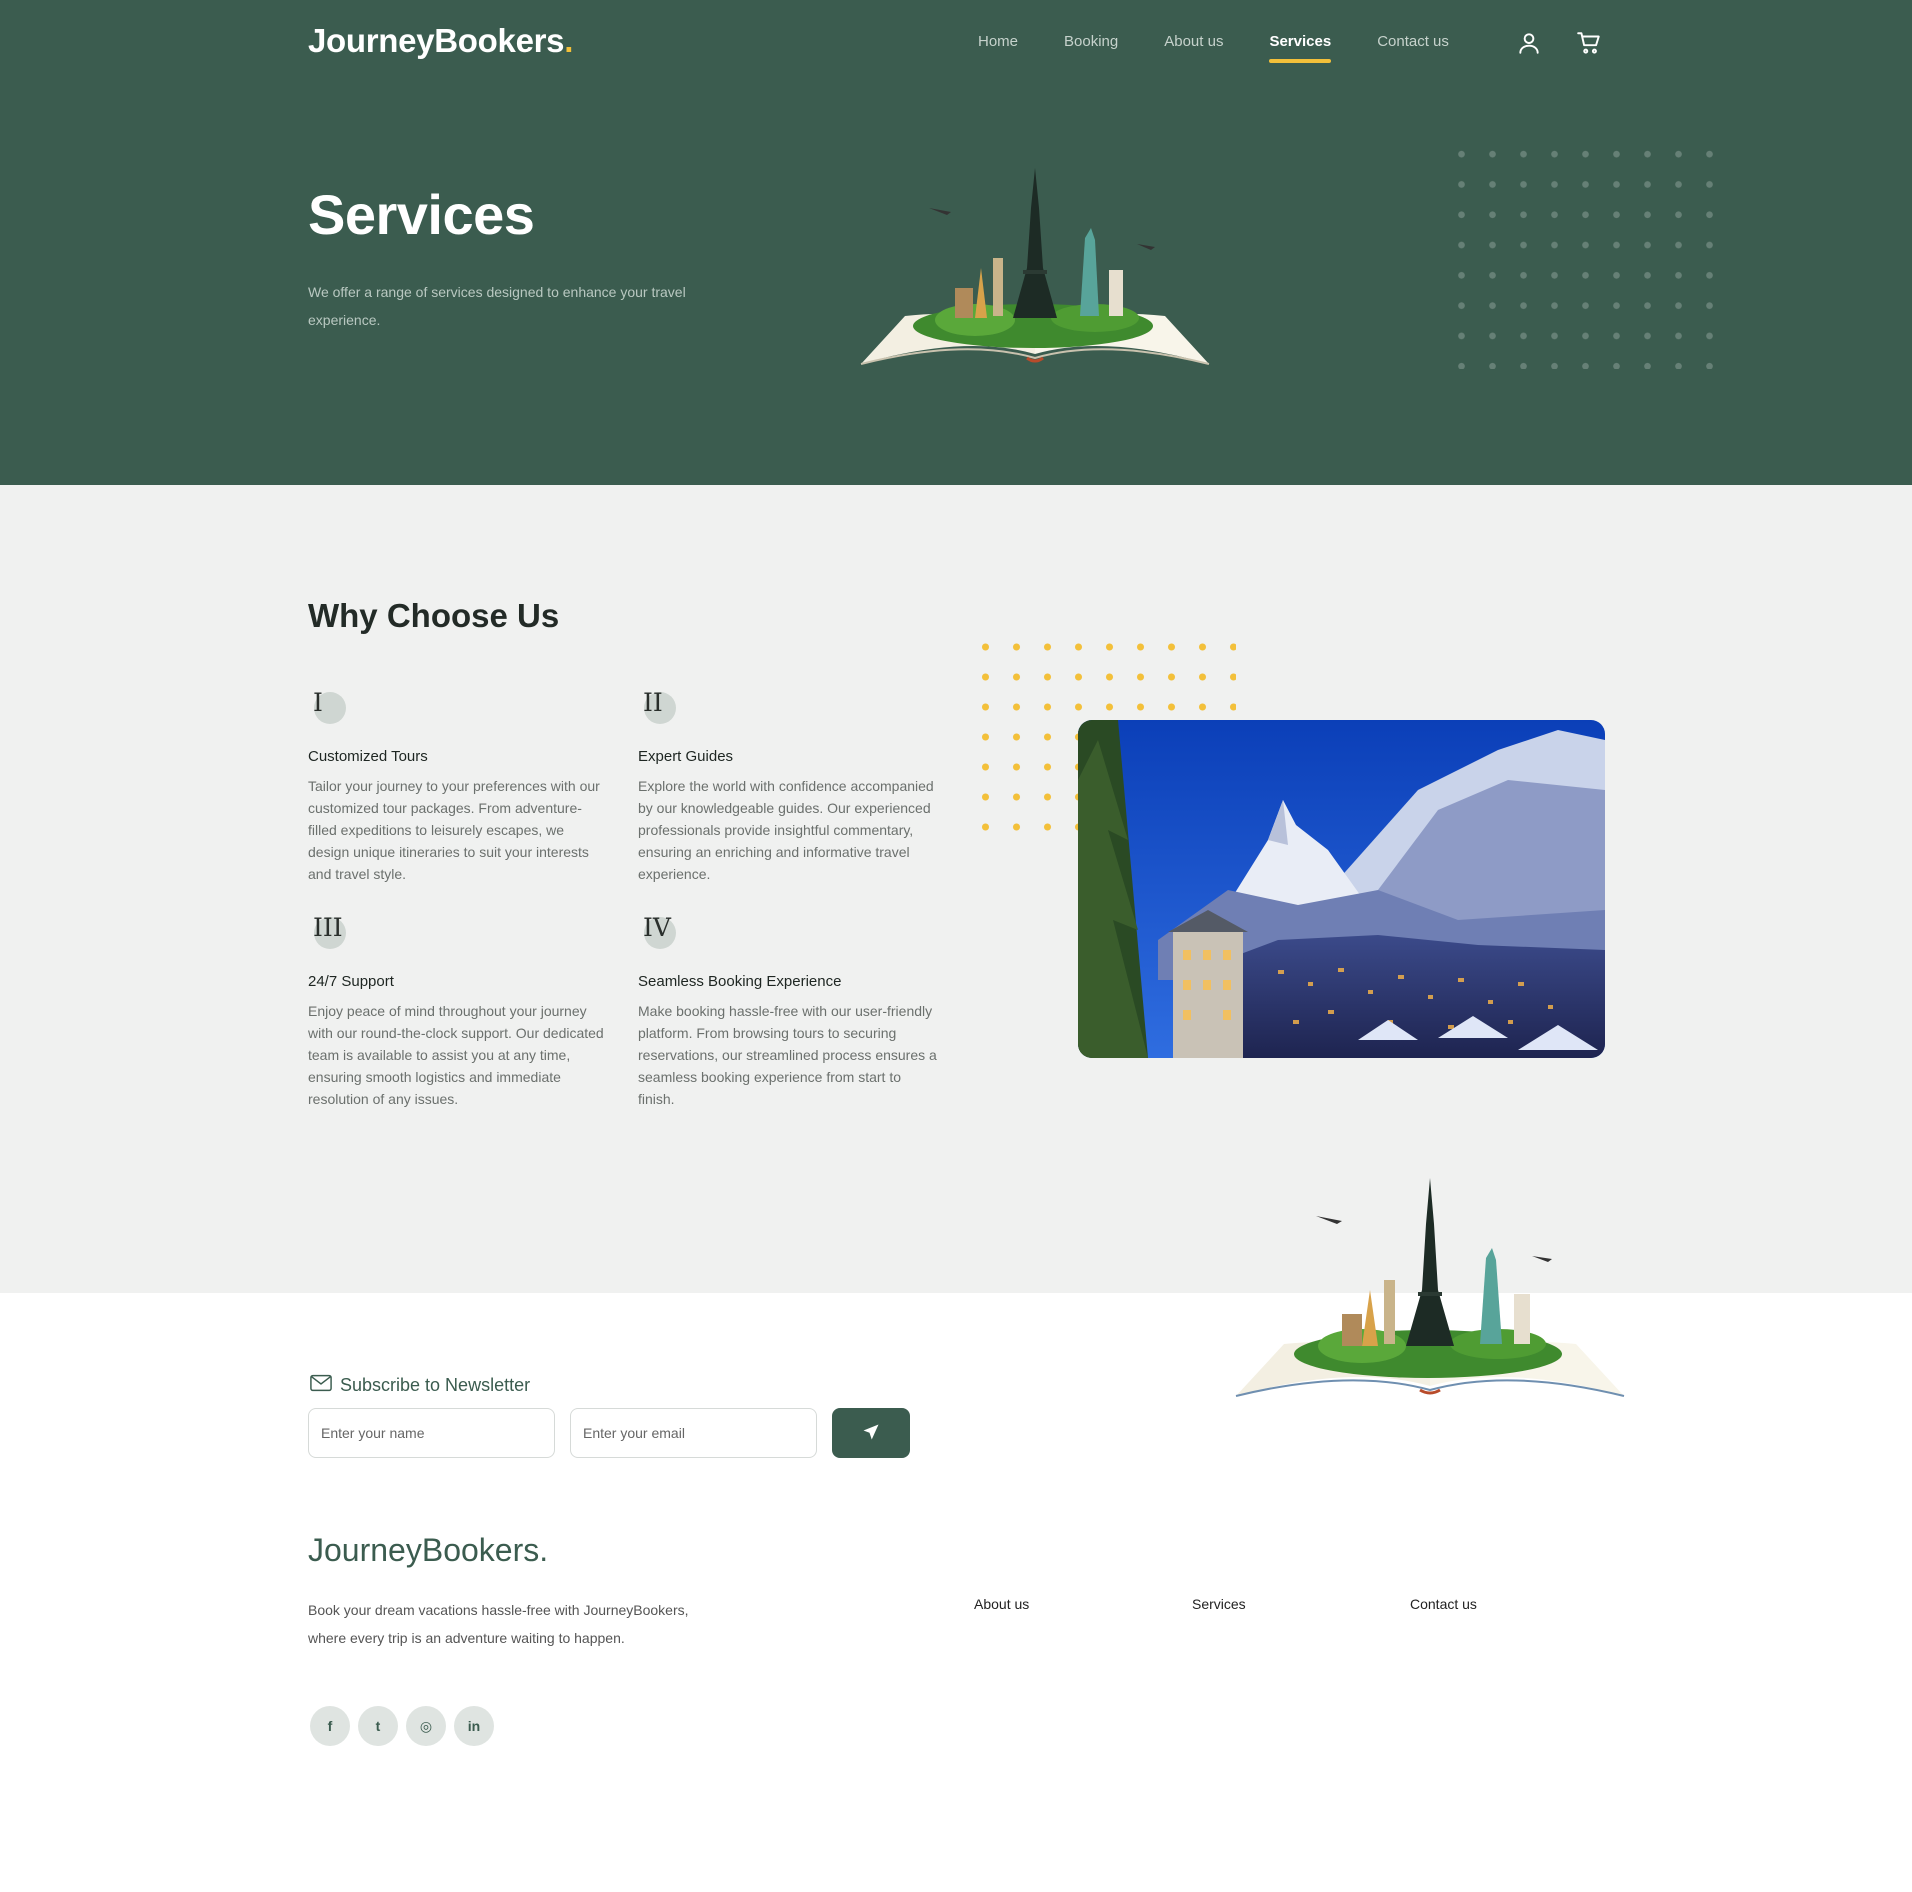 The height and width of the screenshot is (1892, 1912). Describe the element at coordinates (998, 41) in the screenshot. I see `nav-home: Home` at that location.